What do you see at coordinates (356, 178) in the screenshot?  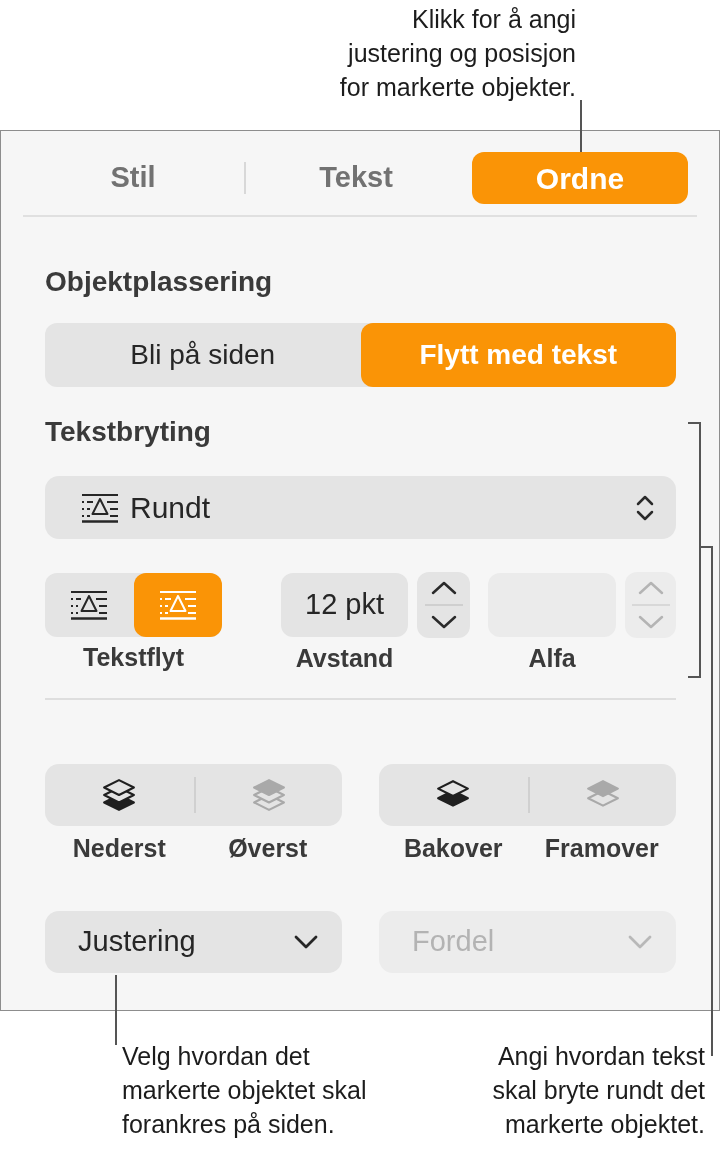 I see `tab: Tekst` at bounding box center [356, 178].